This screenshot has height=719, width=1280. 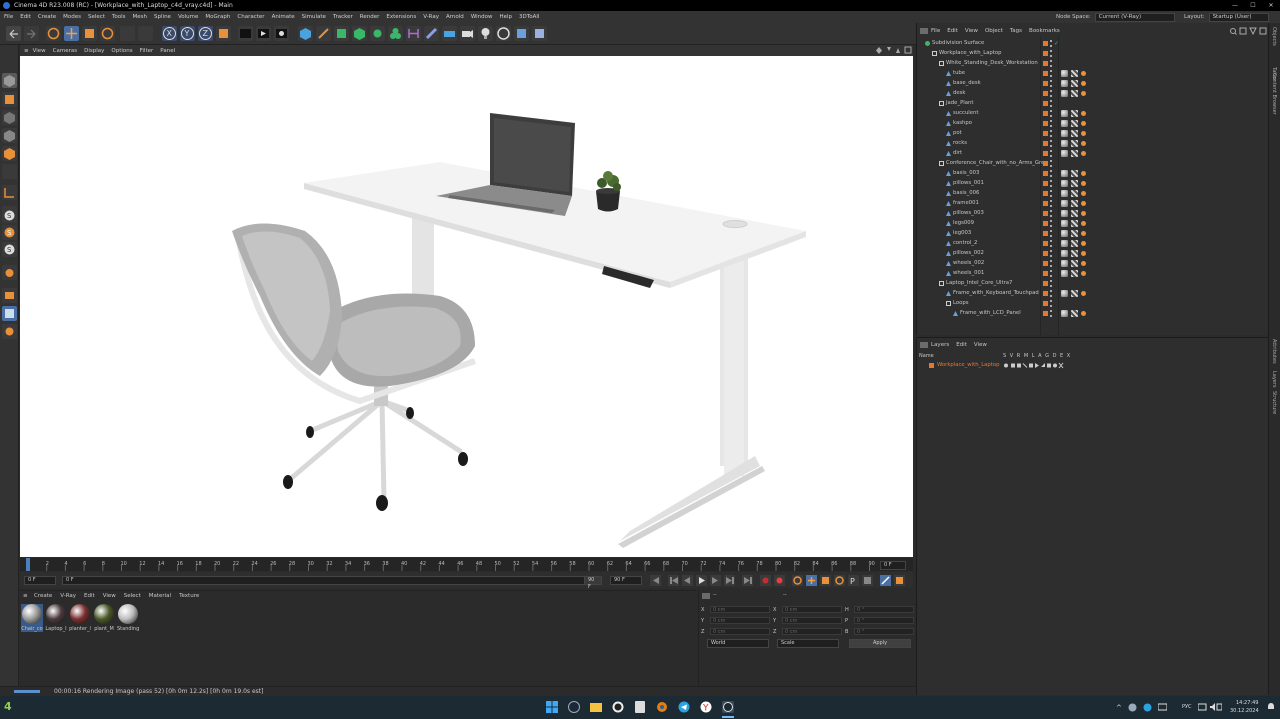 What do you see at coordinates (109, 596) in the screenshot?
I see `material-menu-item: View` at bounding box center [109, 596].